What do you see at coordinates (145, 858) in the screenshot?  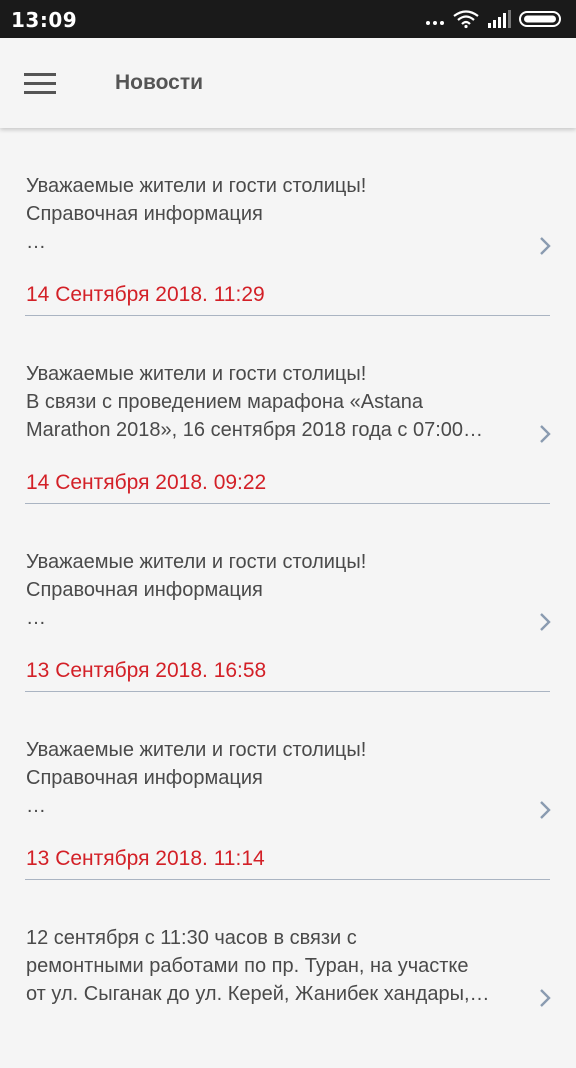 I see `news-date: 13 Сентября 2018. 11:14` at bounding box center [145, 858].